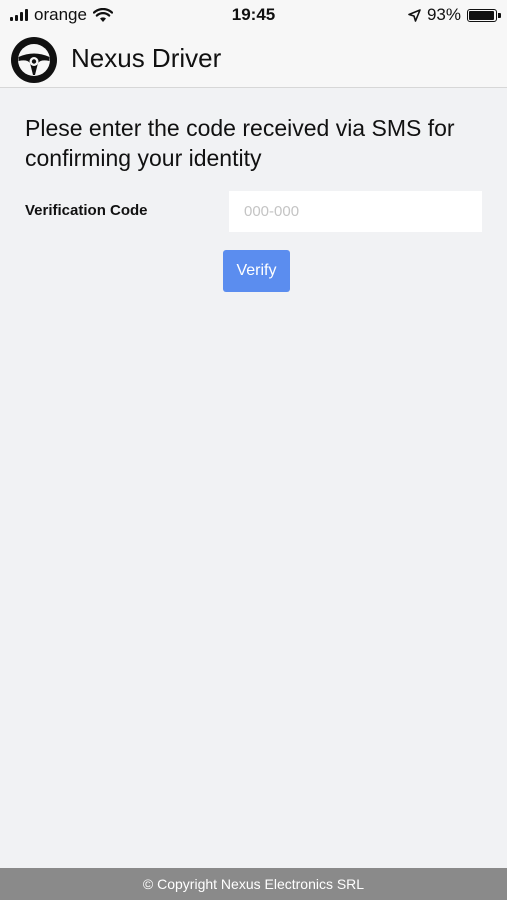  Describe the element at coordinates (443, 14) in the screenshot. I see `battery-percent: 93%` at that location.